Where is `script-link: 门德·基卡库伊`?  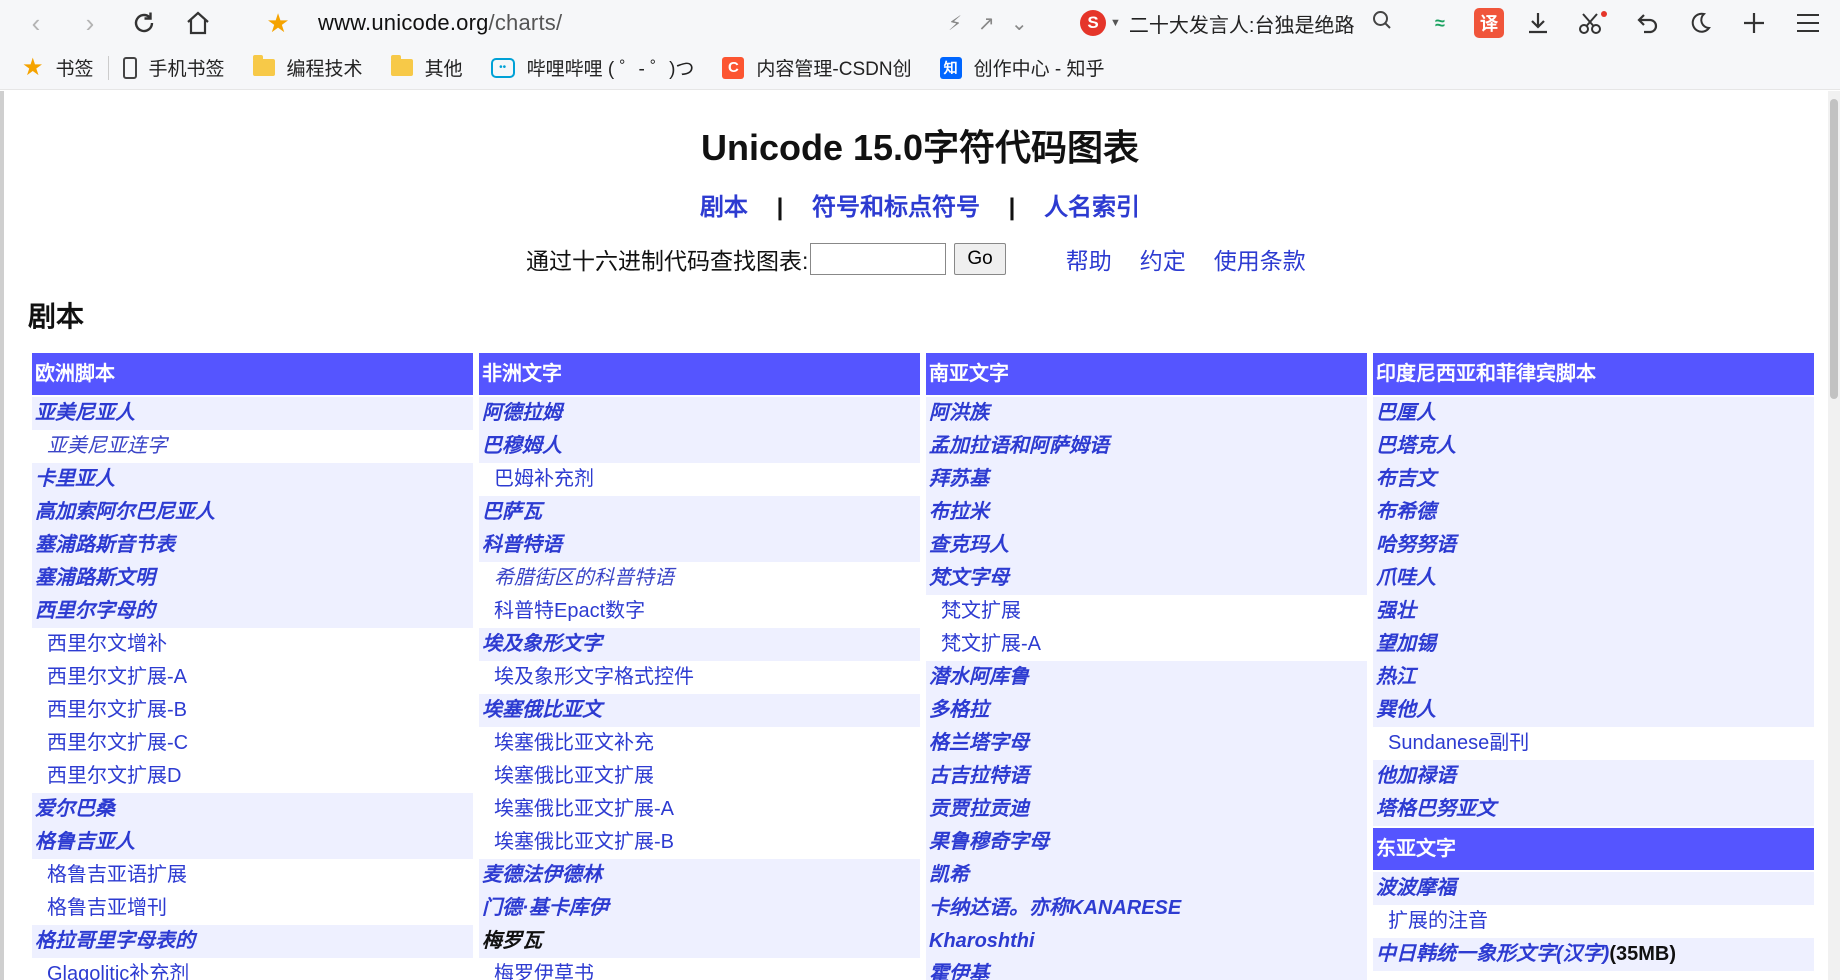
script-link: 门德·基卡库伊 is located at coordinates (699, 908).